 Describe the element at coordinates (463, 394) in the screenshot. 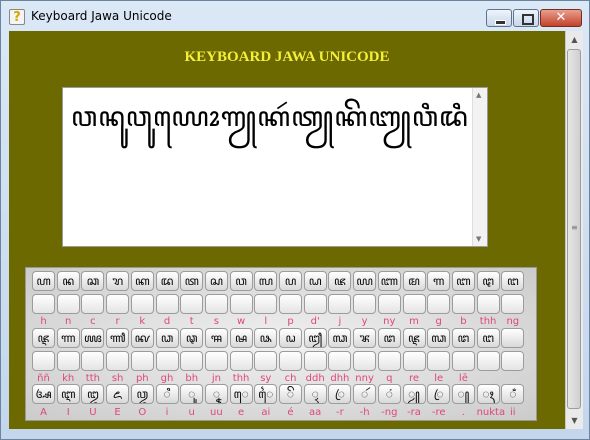

I see `key: ꧀` at that location.